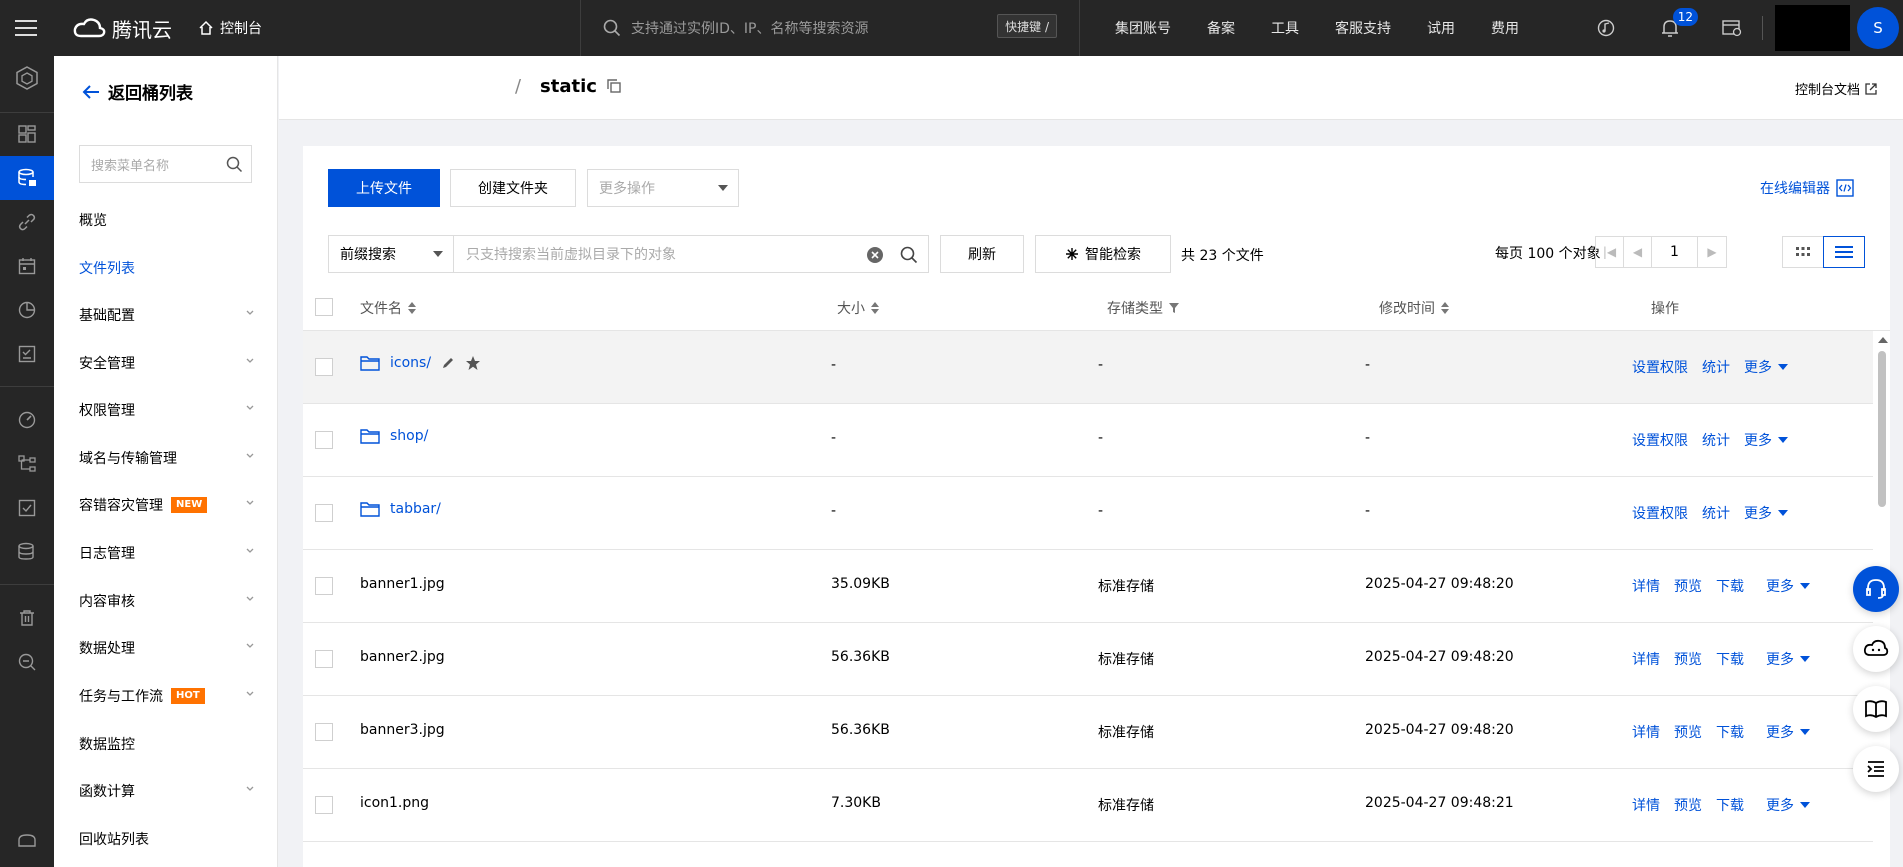 The width and height of the screenshot is (1903, 867). I want to click on page-number-input: 1, so click(1675, 252).